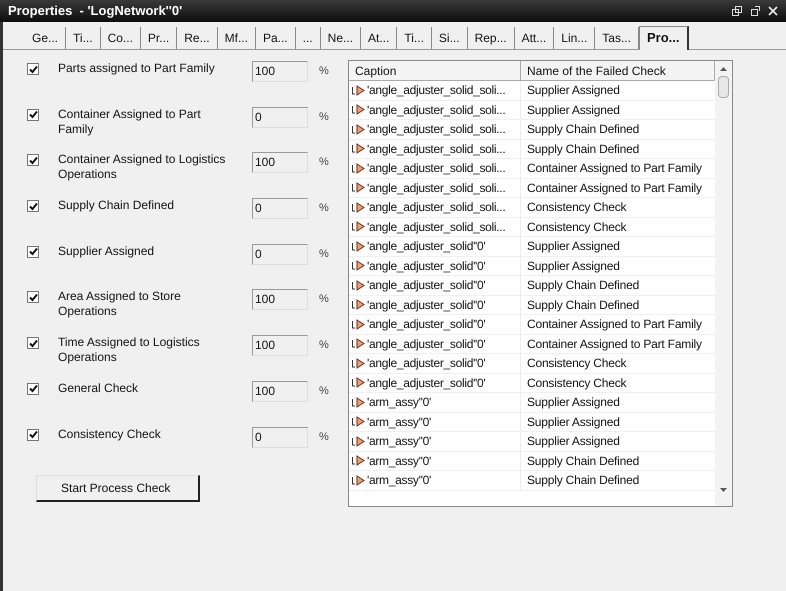 Image resolution: width=786 pixels, height=591 pixels. Describe the element at coordinates (435, 70) in the screenshot. I see `column-header: Caption` at that location.